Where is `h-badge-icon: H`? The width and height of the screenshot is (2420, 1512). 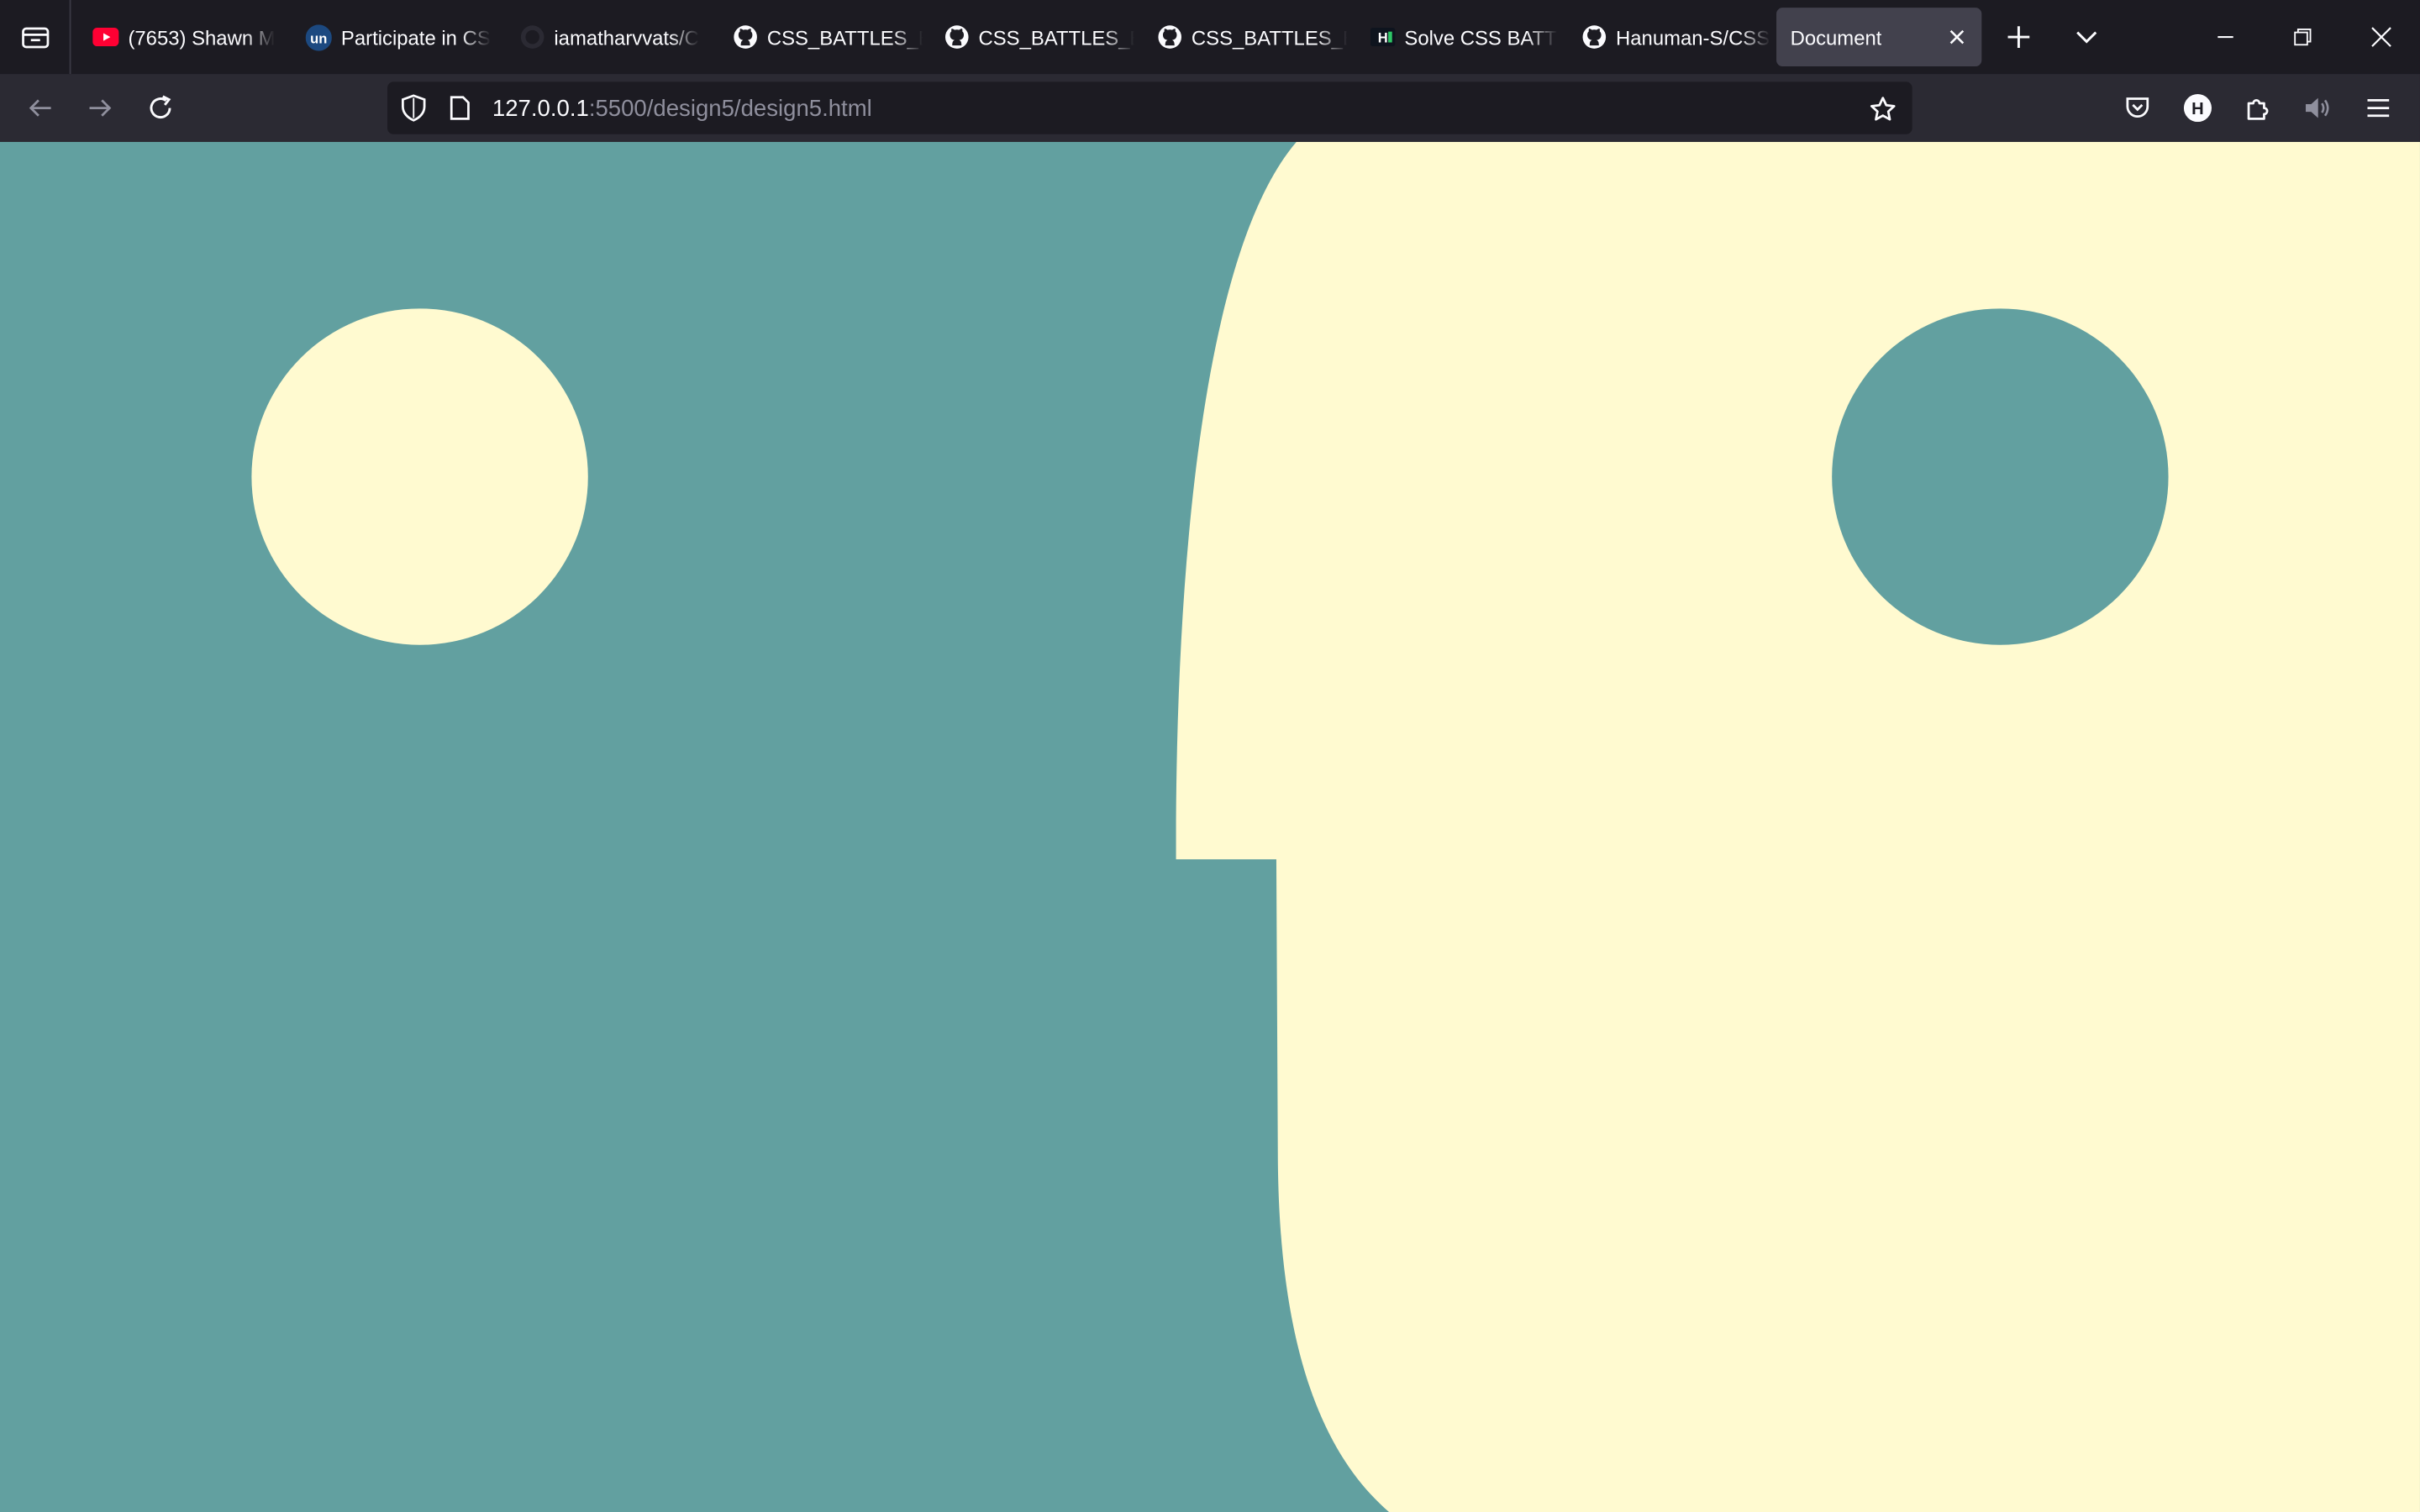 h-badge-icon: H is located at coordinates (2197, 108).